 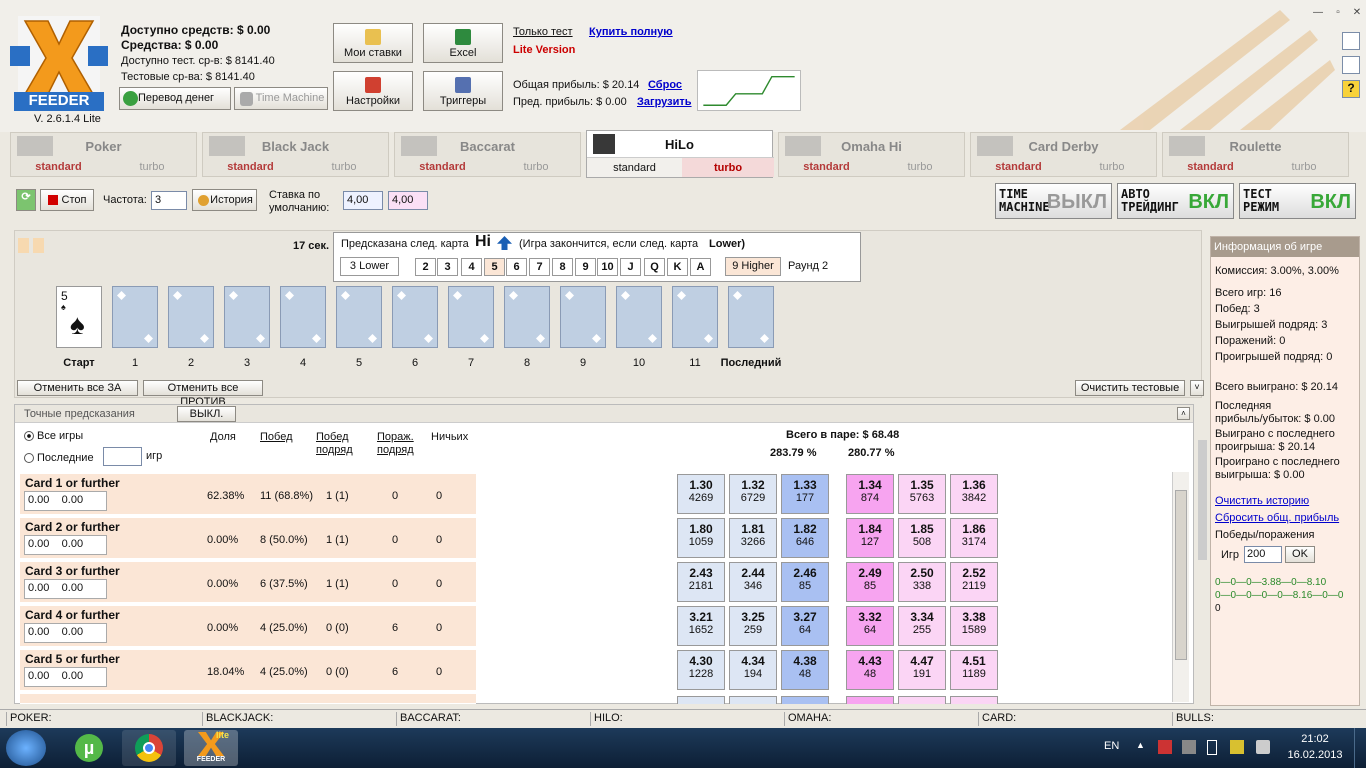 I want to click on cancel-all-for-button: Отменить все ЗА, so click(x=77, y=388).